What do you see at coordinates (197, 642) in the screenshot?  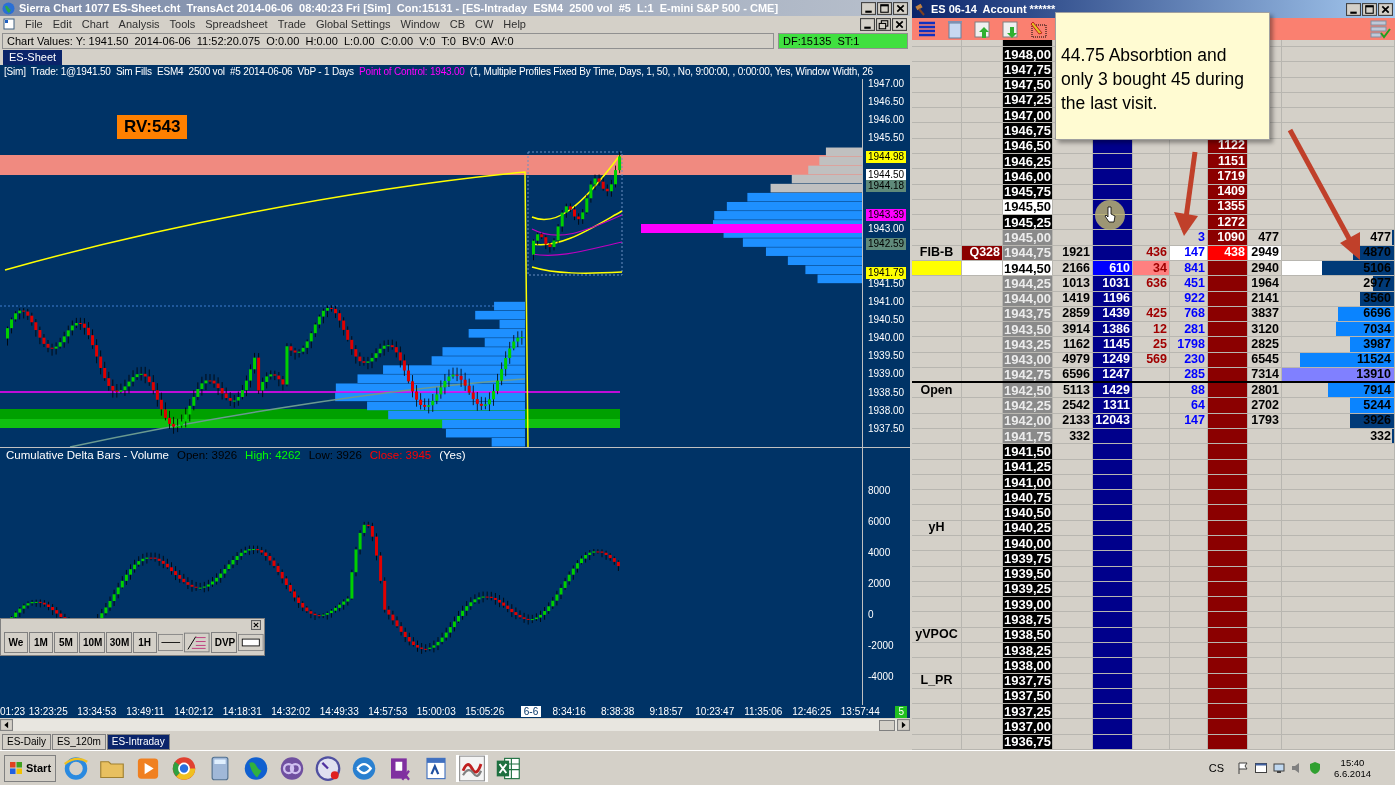 I see `fibonacci-tool-icon` at bounding box center [197, 642].